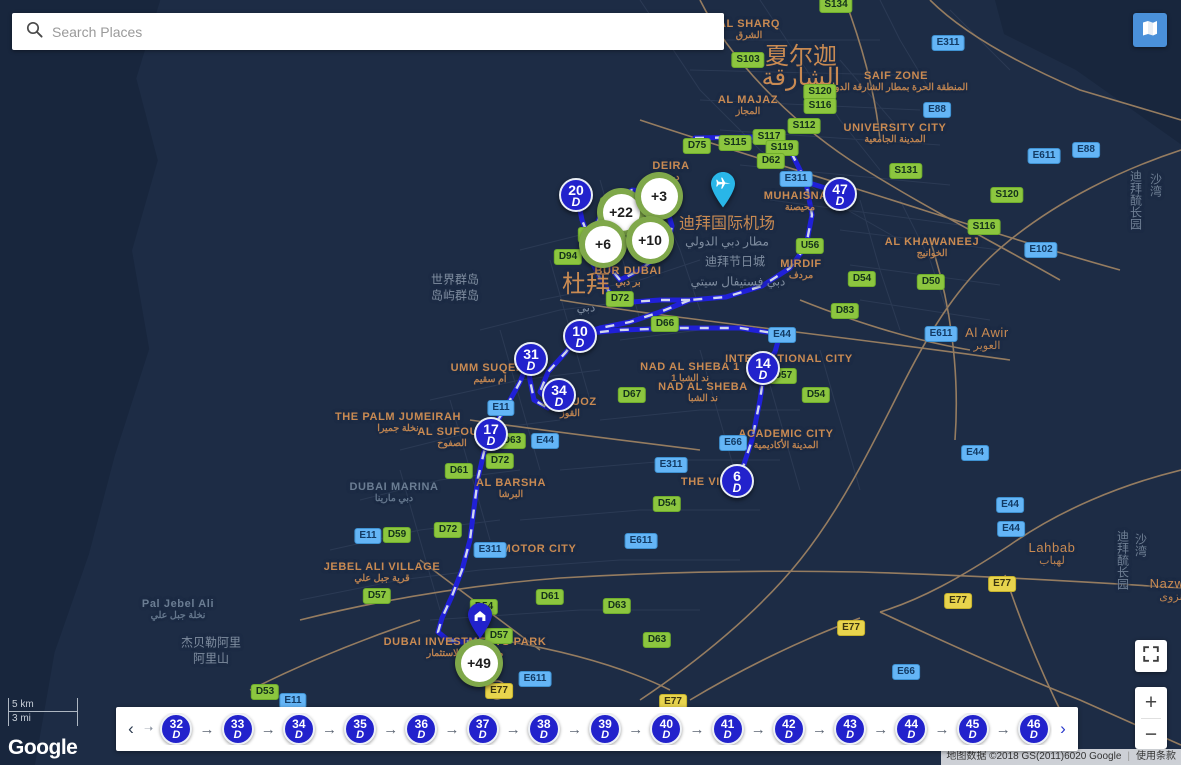  What do you see at coordinates (906, 171) in the screenshot?
I see `road-shield: S131` at bounding box center [906, 171].